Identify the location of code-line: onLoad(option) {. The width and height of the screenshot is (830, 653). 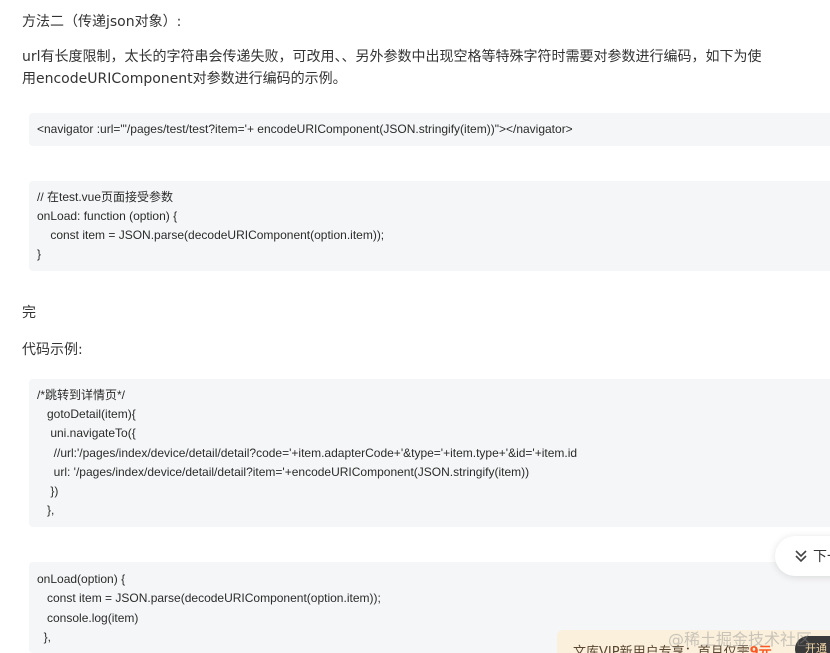
(81, 579).